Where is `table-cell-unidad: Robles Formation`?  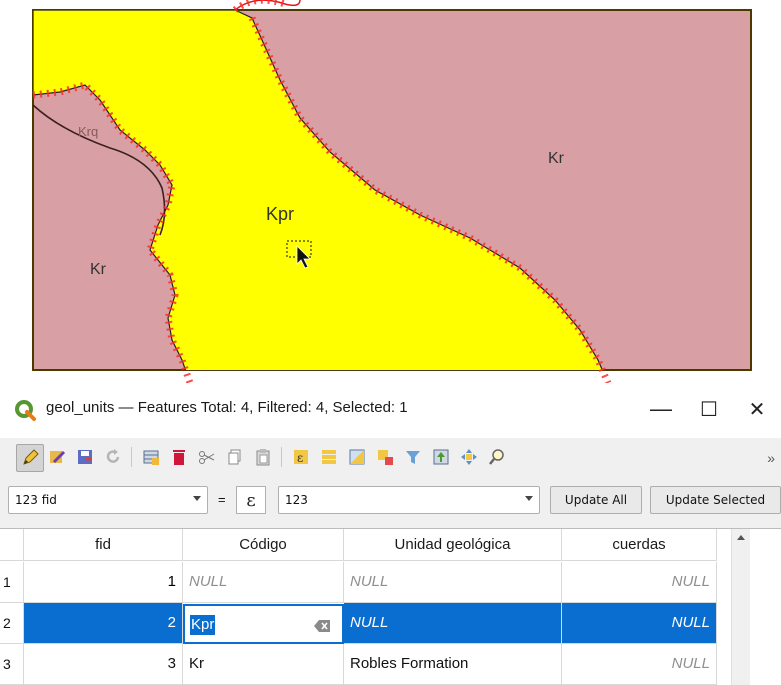
table-cell-unidad: Robles Formation is located at coordinates (453, 664).